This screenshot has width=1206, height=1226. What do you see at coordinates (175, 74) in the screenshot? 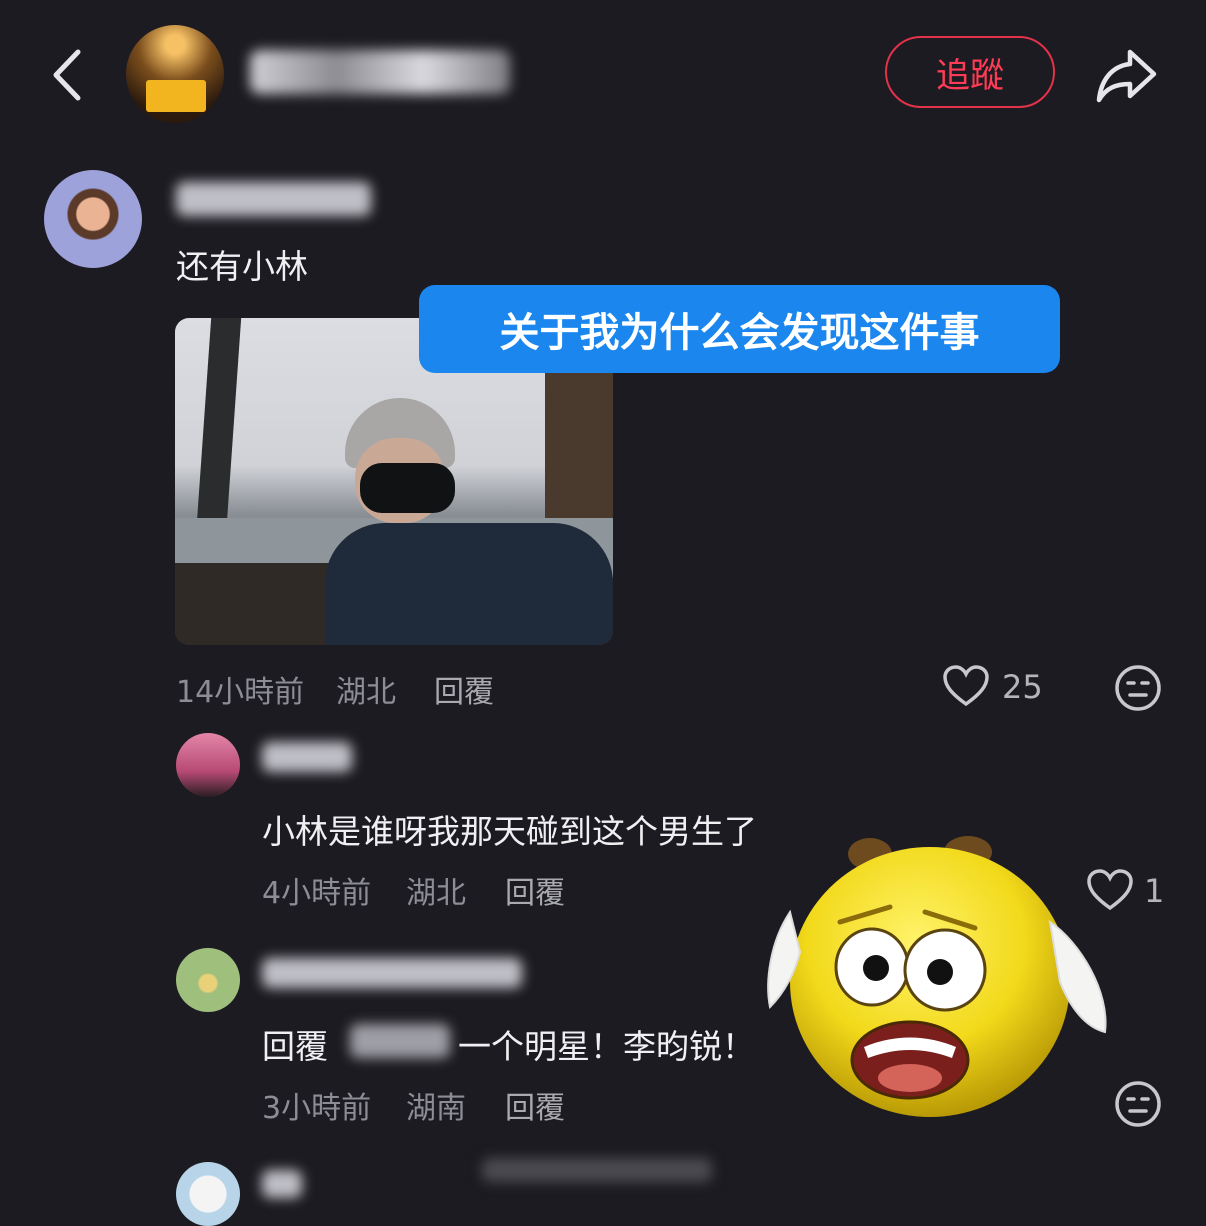
I see `author-avatar` at bounding box center [175, 74].